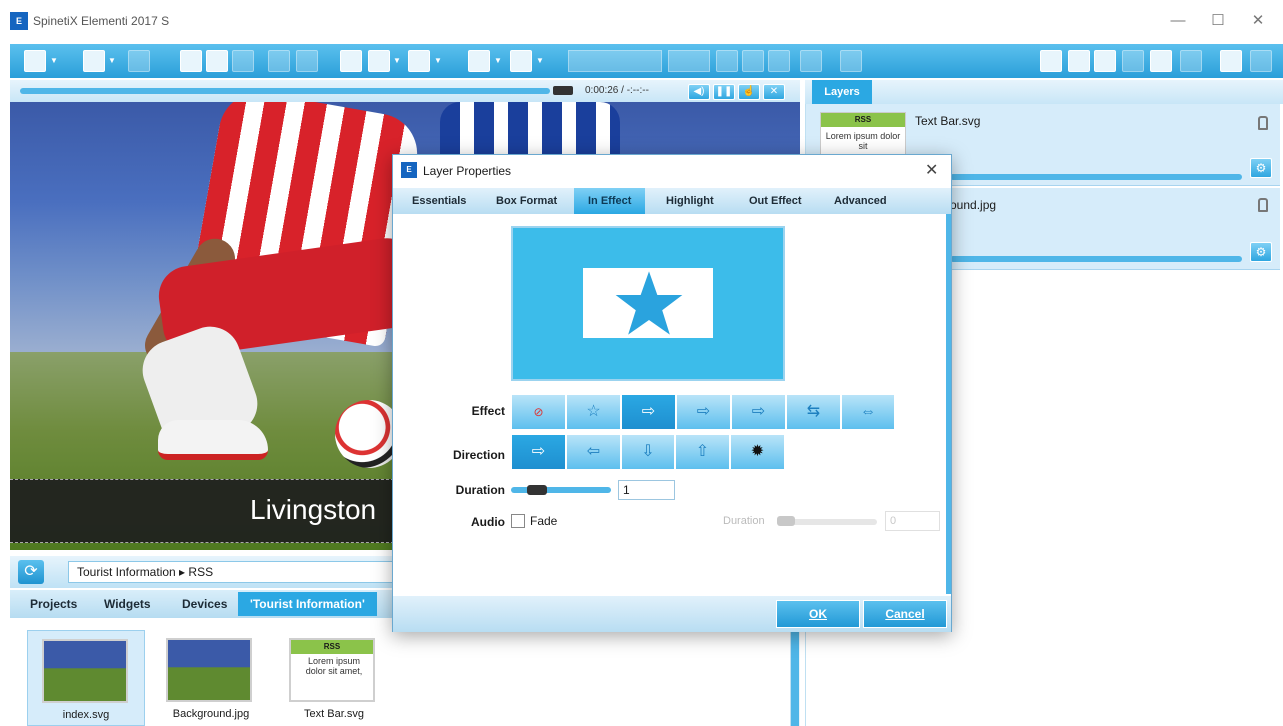 The width and height of the screenshot is (1283, 726). I want to click on duration-slider, so click(561, 490).